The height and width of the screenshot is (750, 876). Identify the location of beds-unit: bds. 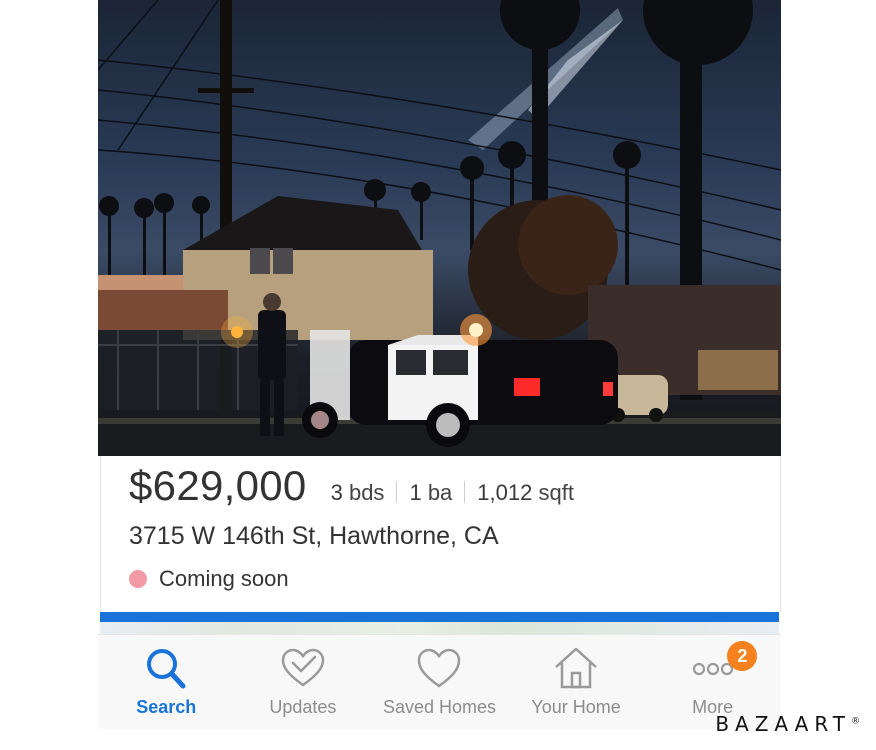
(366, 492).